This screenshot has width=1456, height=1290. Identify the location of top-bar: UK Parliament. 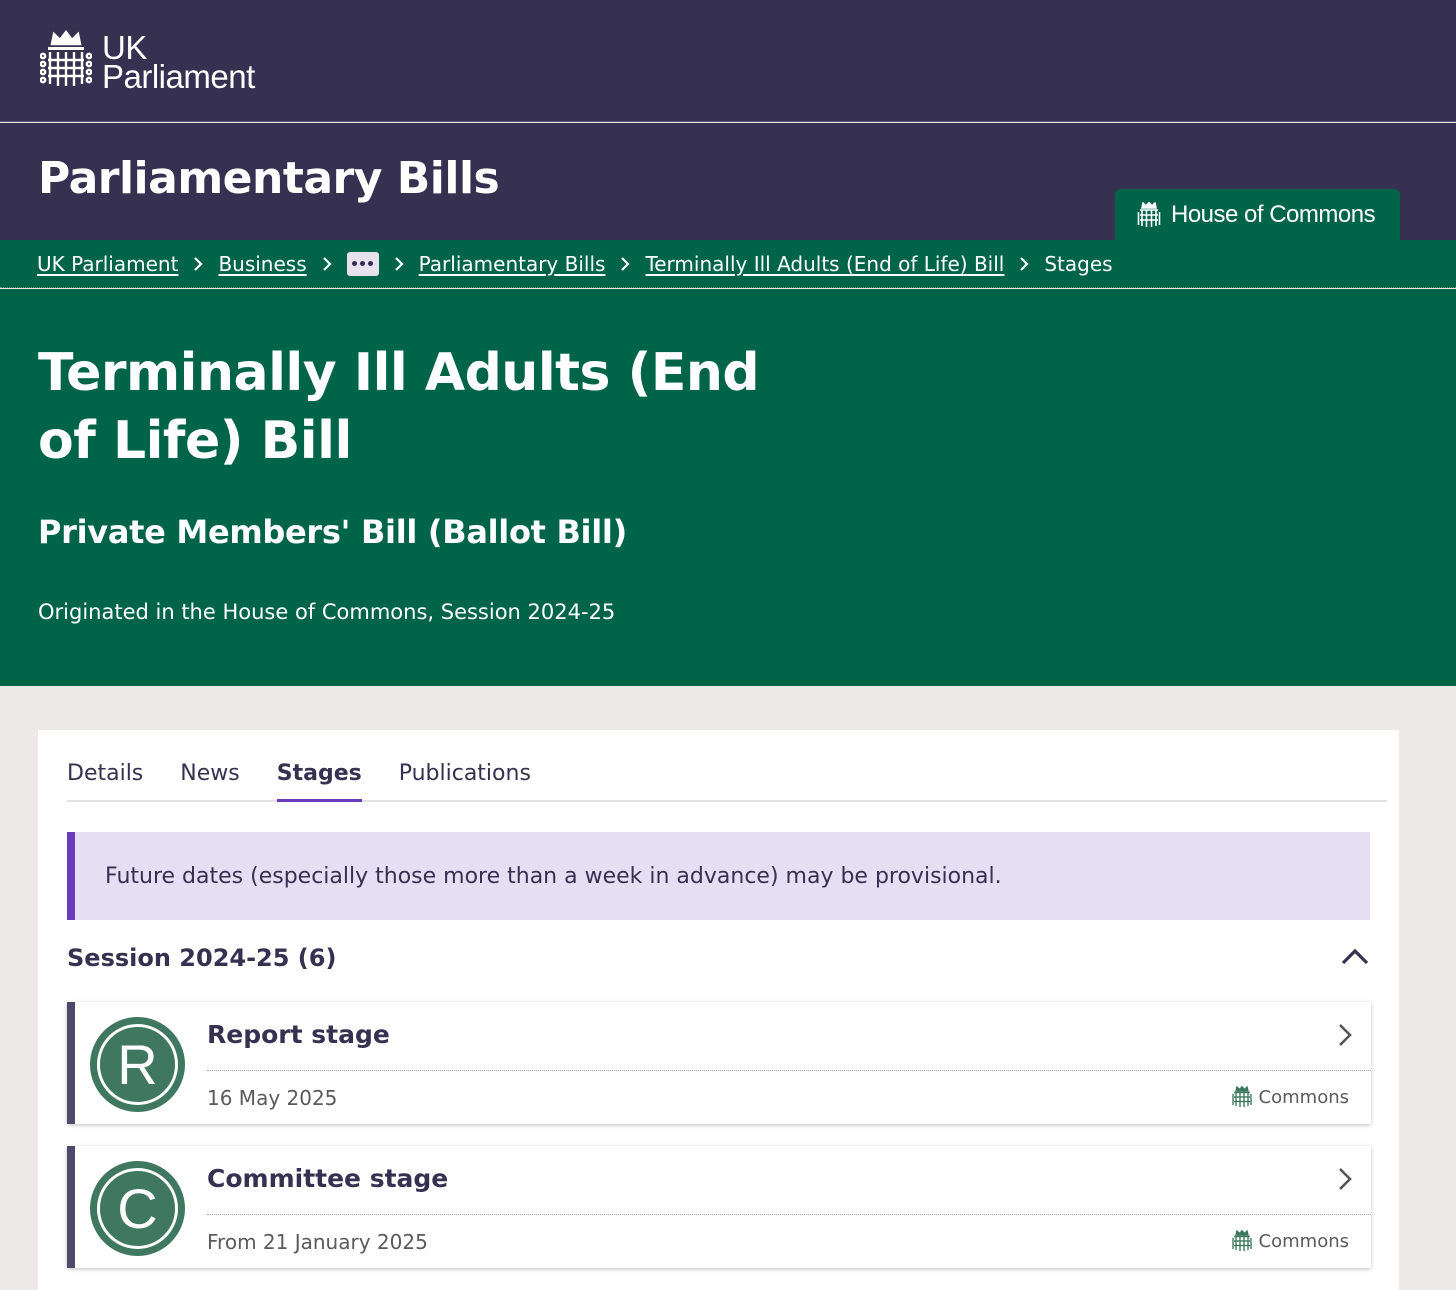
(728, 61).